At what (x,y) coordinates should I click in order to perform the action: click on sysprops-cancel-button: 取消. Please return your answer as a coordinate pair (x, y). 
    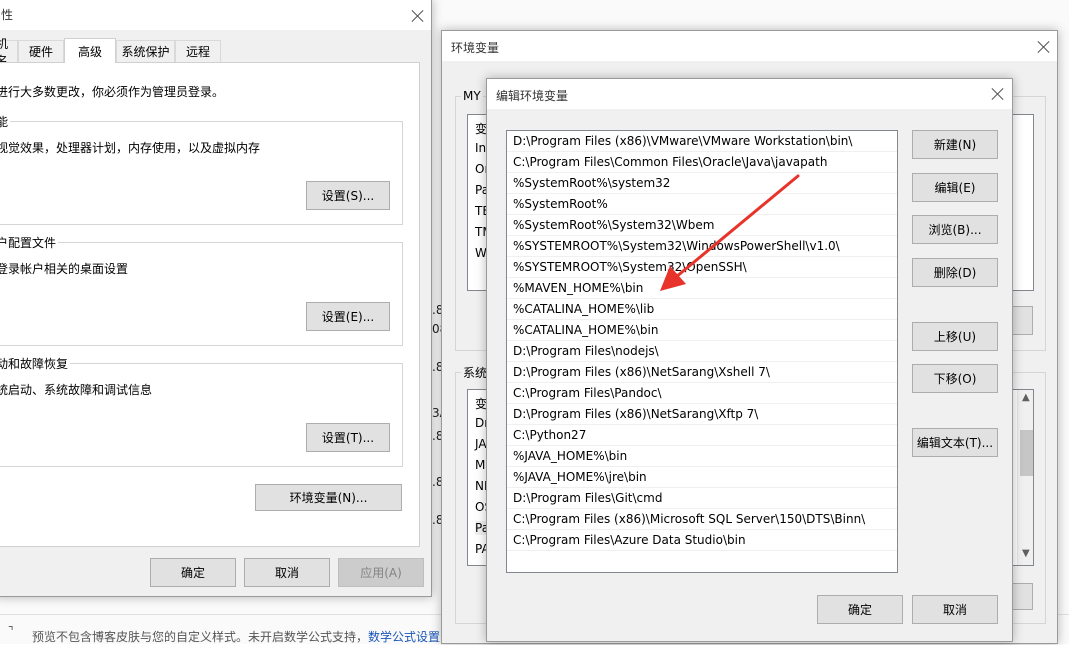
    Looking at the image, I should click on (287, 572).